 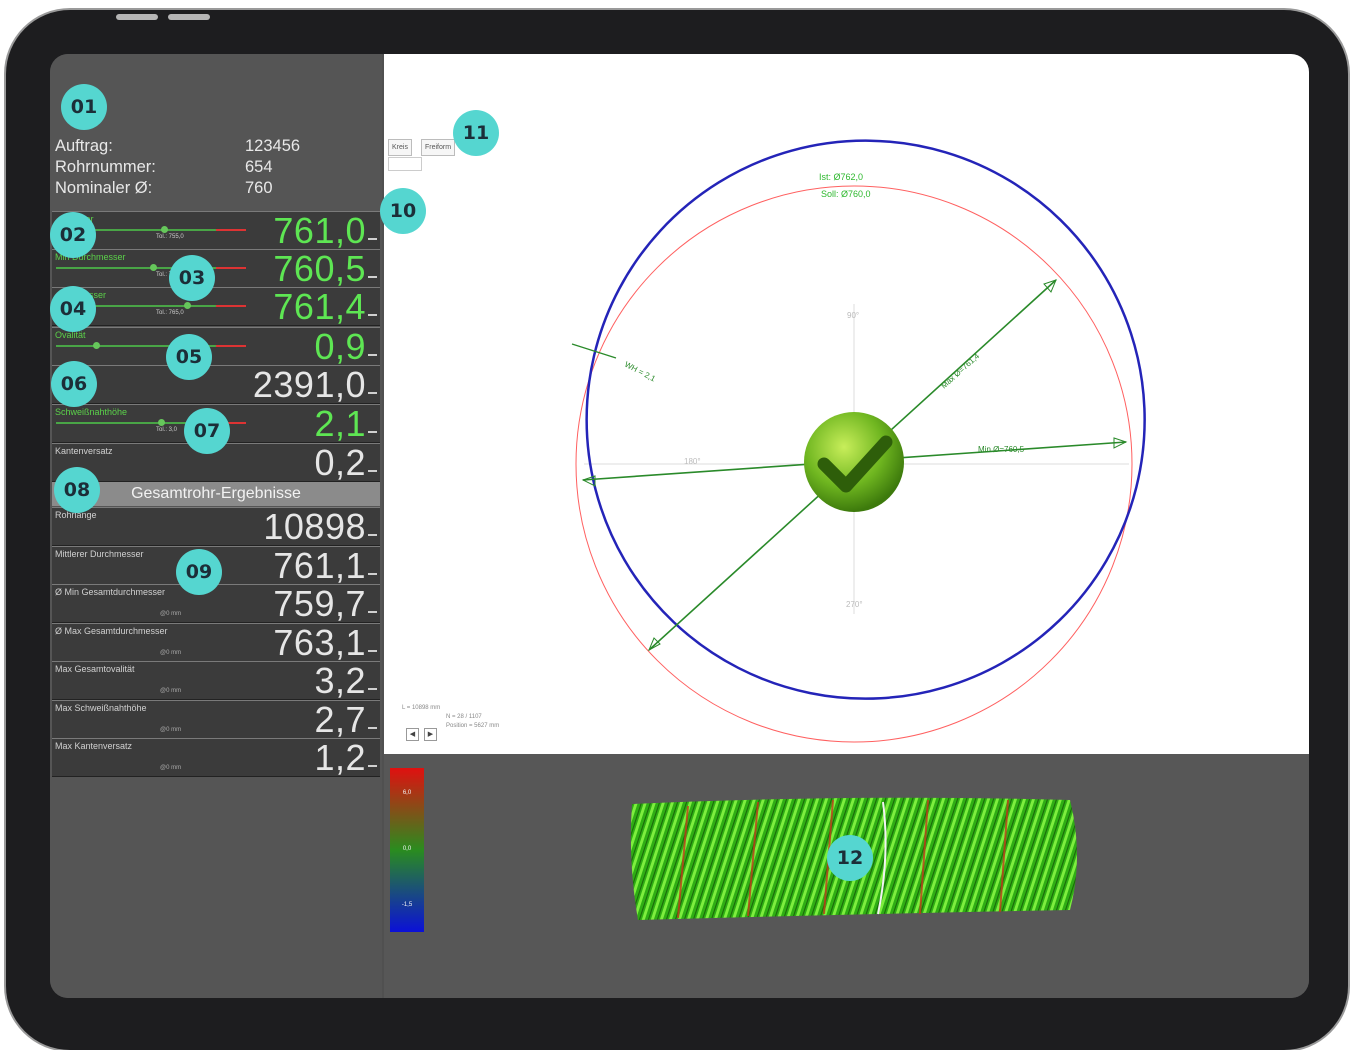 I want to click on result-row: Max Schweißnahthöhe @0 mm 2,7, so click(x=216, y=719).